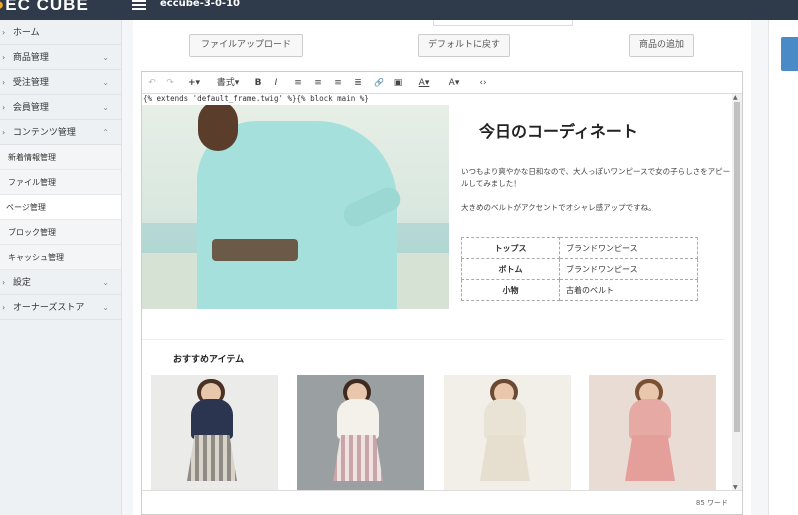 The width and height of the screenshot is (798, 515). Describe the element at coordinates (60, 282) in the screenshot. I see `sidebar-item-settings: › 設定 ⌄` at that location.